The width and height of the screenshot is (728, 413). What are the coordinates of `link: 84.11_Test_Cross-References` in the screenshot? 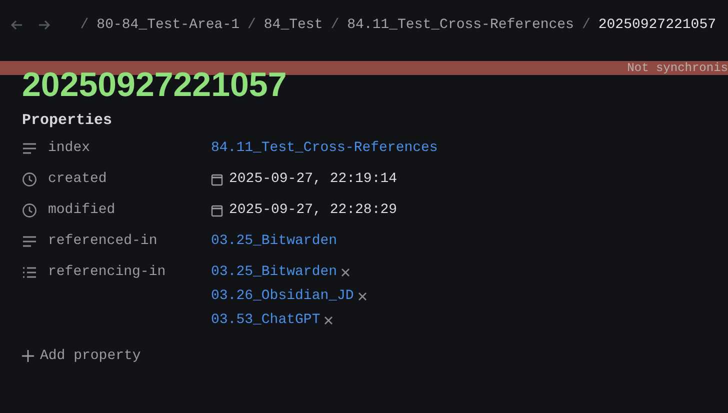 It's located at (324, 148).